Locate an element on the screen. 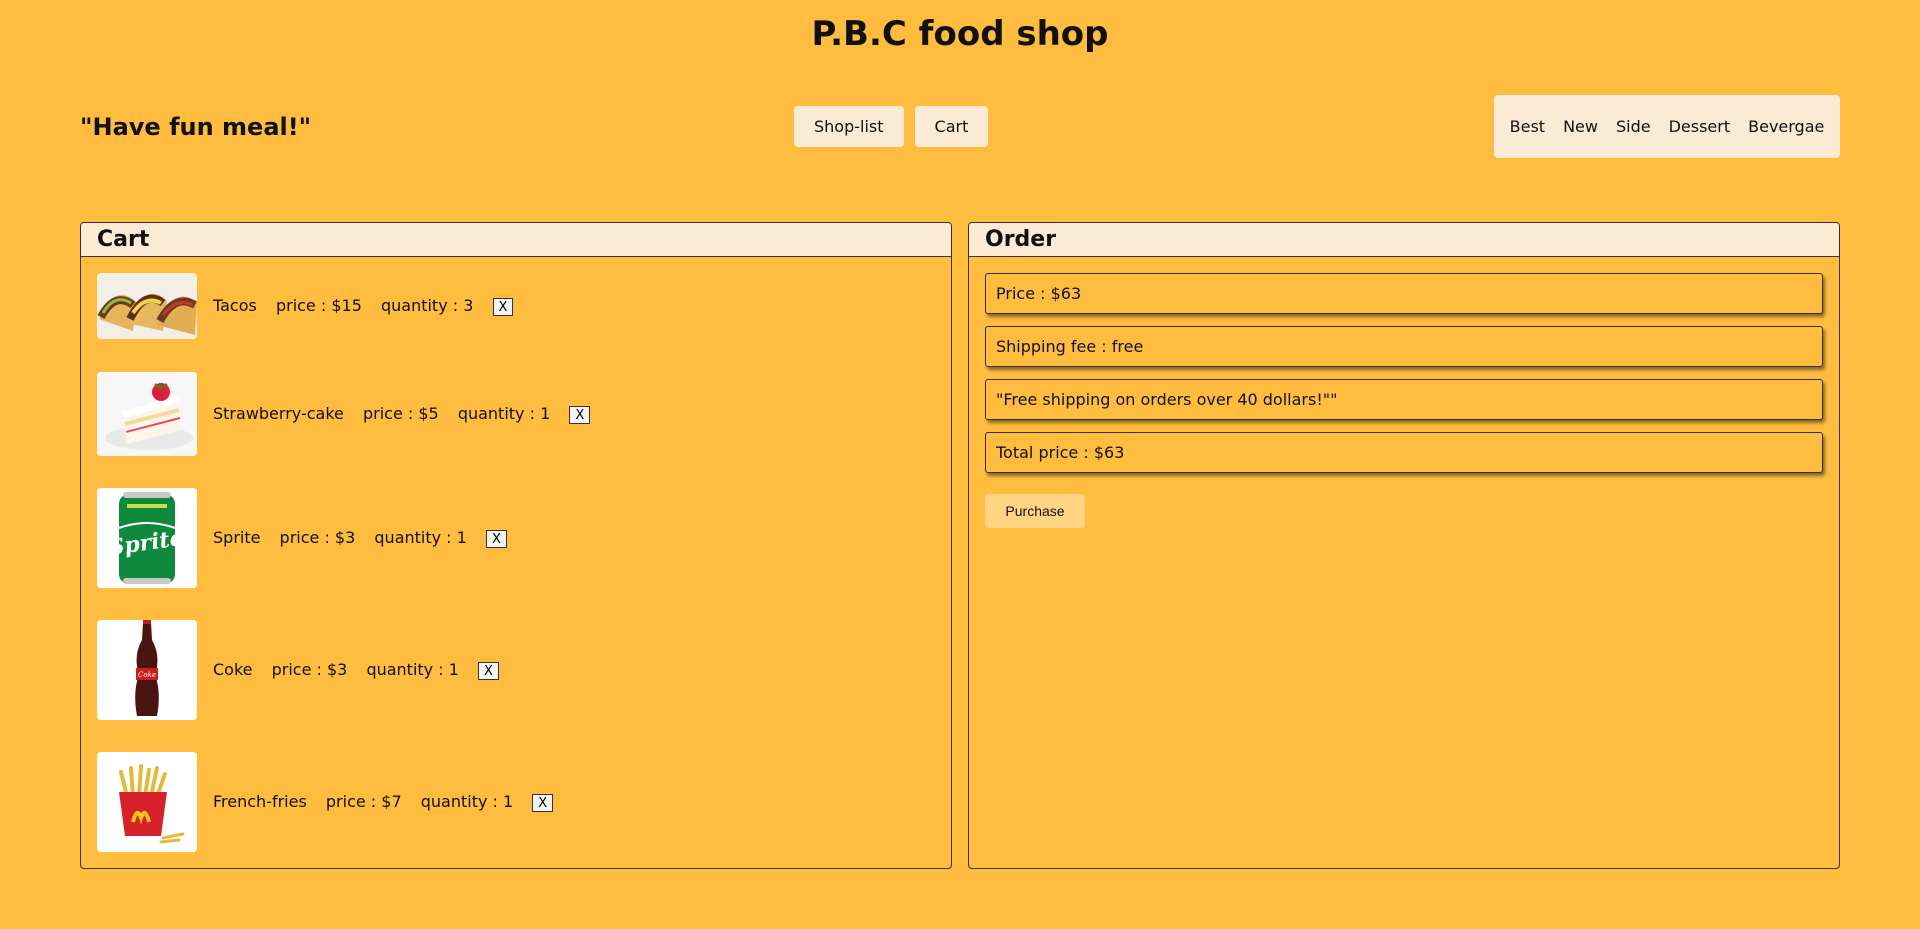 The image size is (1920, 929). sprite-can-image: Sprite is located at coordinates (147, 538).